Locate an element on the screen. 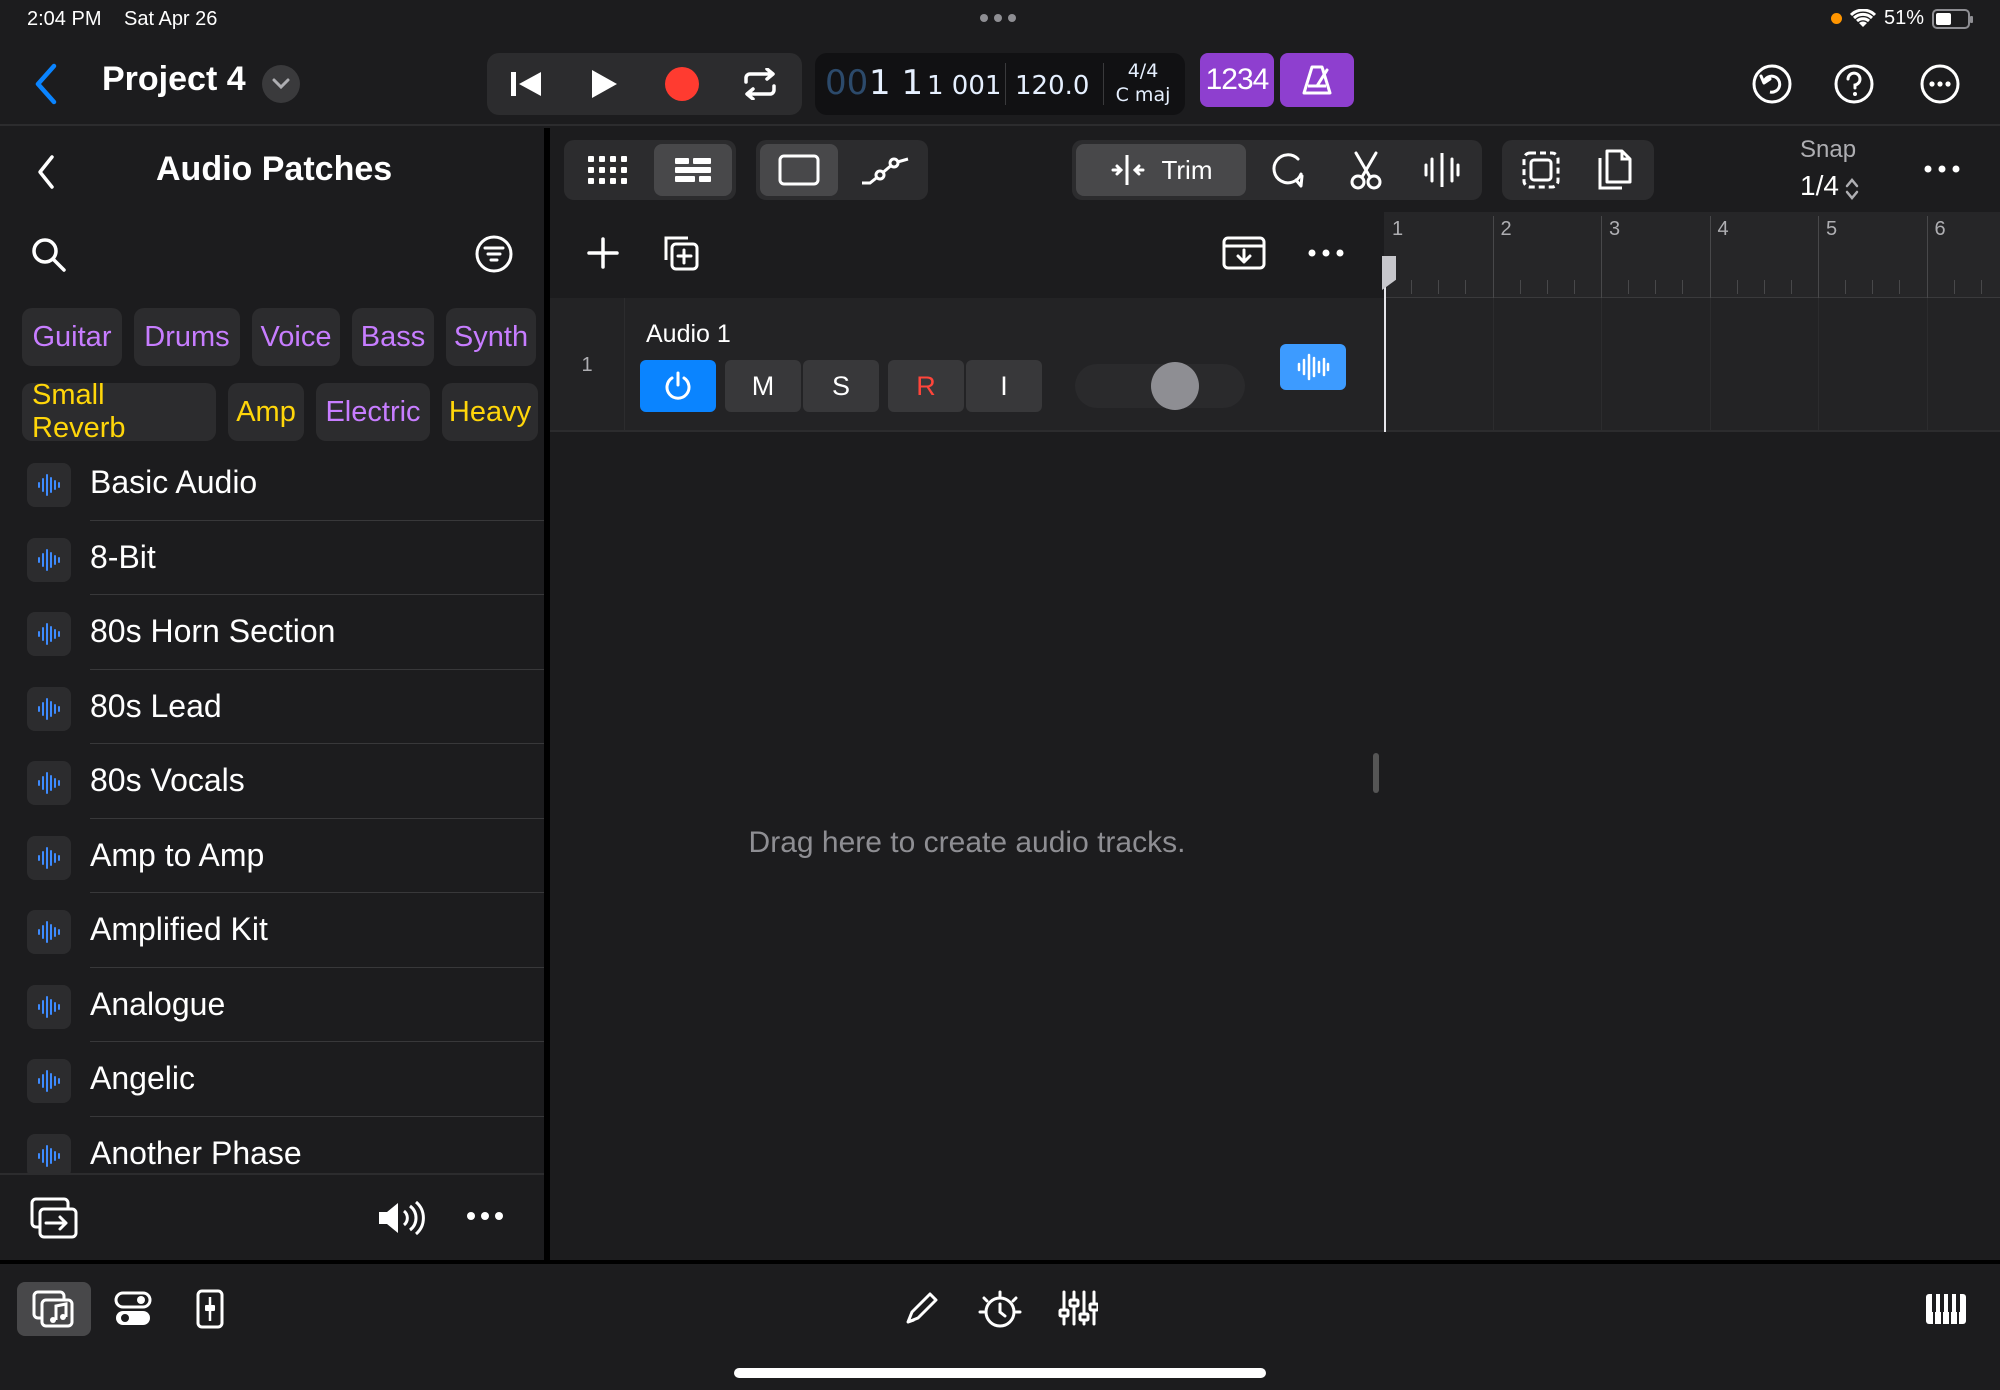 The image size is (2000, 1390). panel-title: Audio Patches is located at coordinates (274, 169).